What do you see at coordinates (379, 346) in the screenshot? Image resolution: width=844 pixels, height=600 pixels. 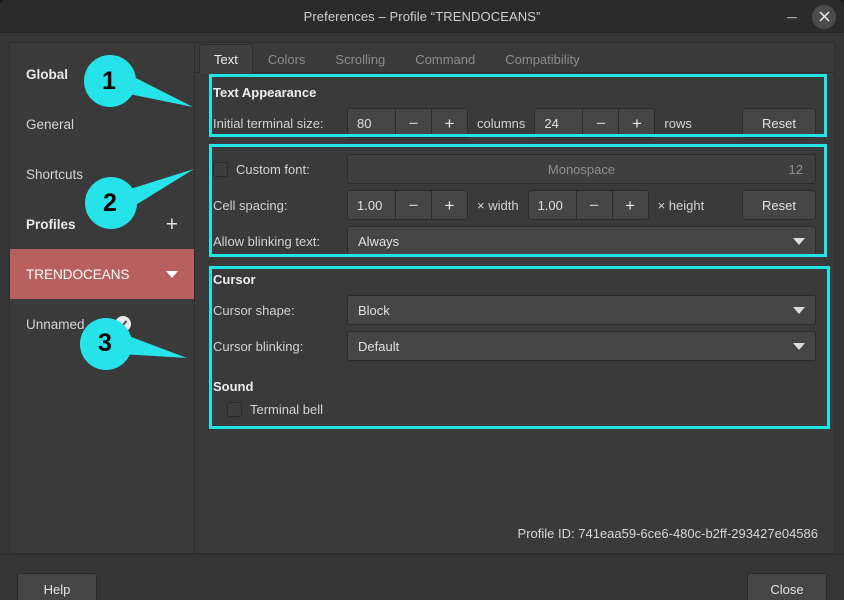 I see `cursor-blinking-value: Default` at bounding box center [379, 346].